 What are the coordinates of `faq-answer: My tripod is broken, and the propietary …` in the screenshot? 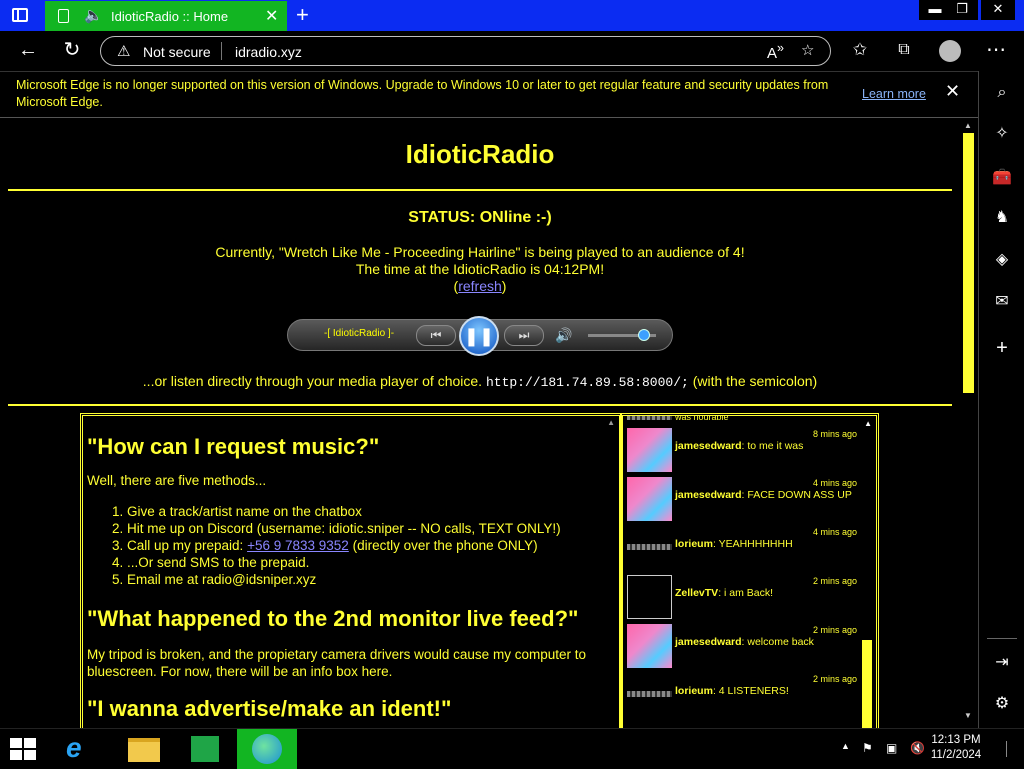 It's located at (336, 663).